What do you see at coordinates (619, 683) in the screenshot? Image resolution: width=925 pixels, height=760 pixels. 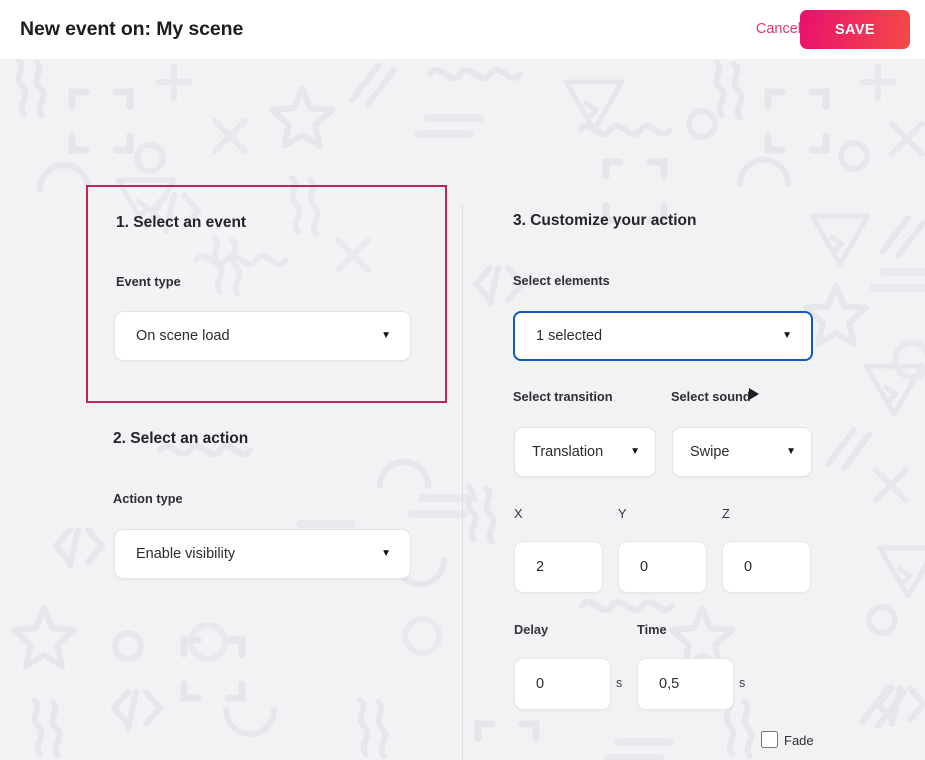 I see `delay-unit: s` at bounding box center [619, 683].